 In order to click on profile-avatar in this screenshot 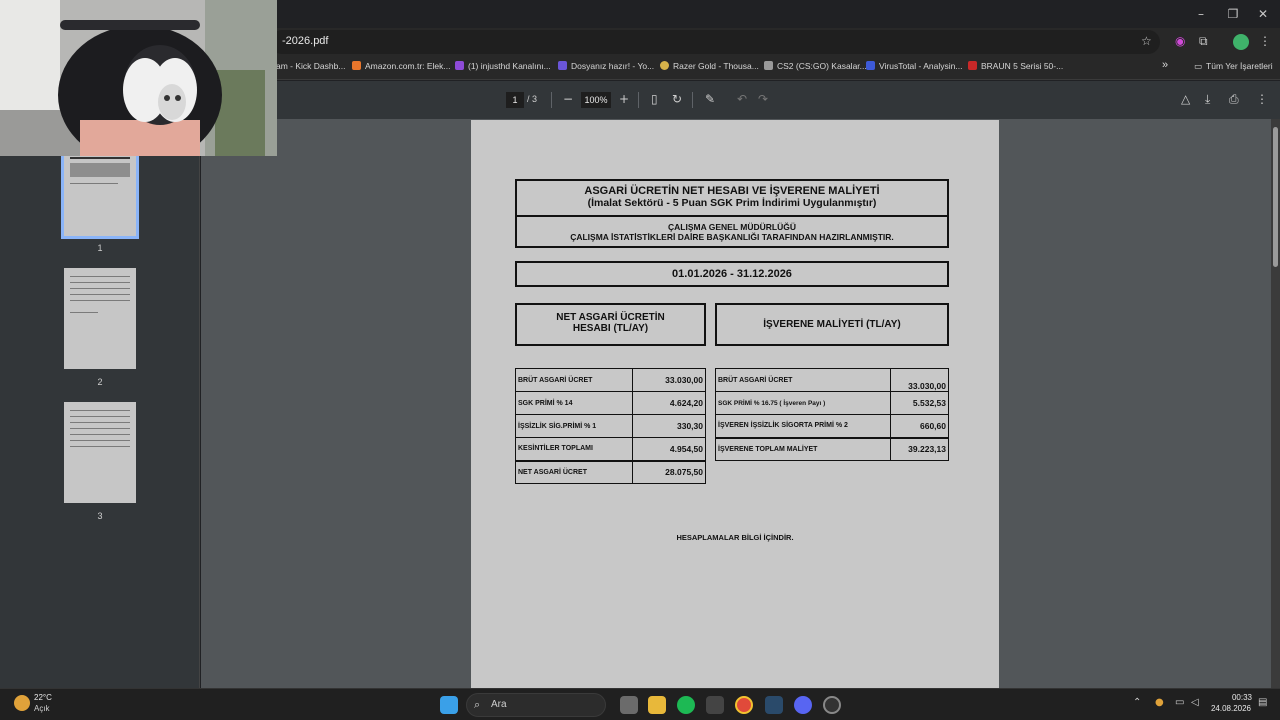, I will do `click(1241, 42)`.